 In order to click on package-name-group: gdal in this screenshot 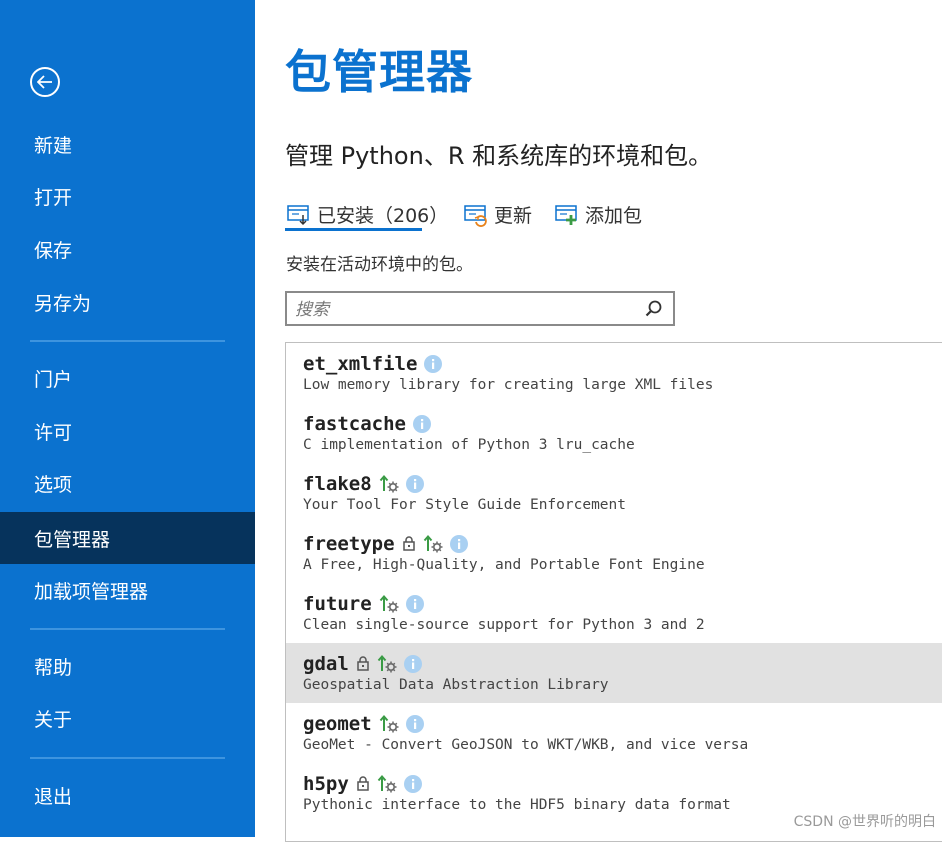, I will do `click(362, 664)`.